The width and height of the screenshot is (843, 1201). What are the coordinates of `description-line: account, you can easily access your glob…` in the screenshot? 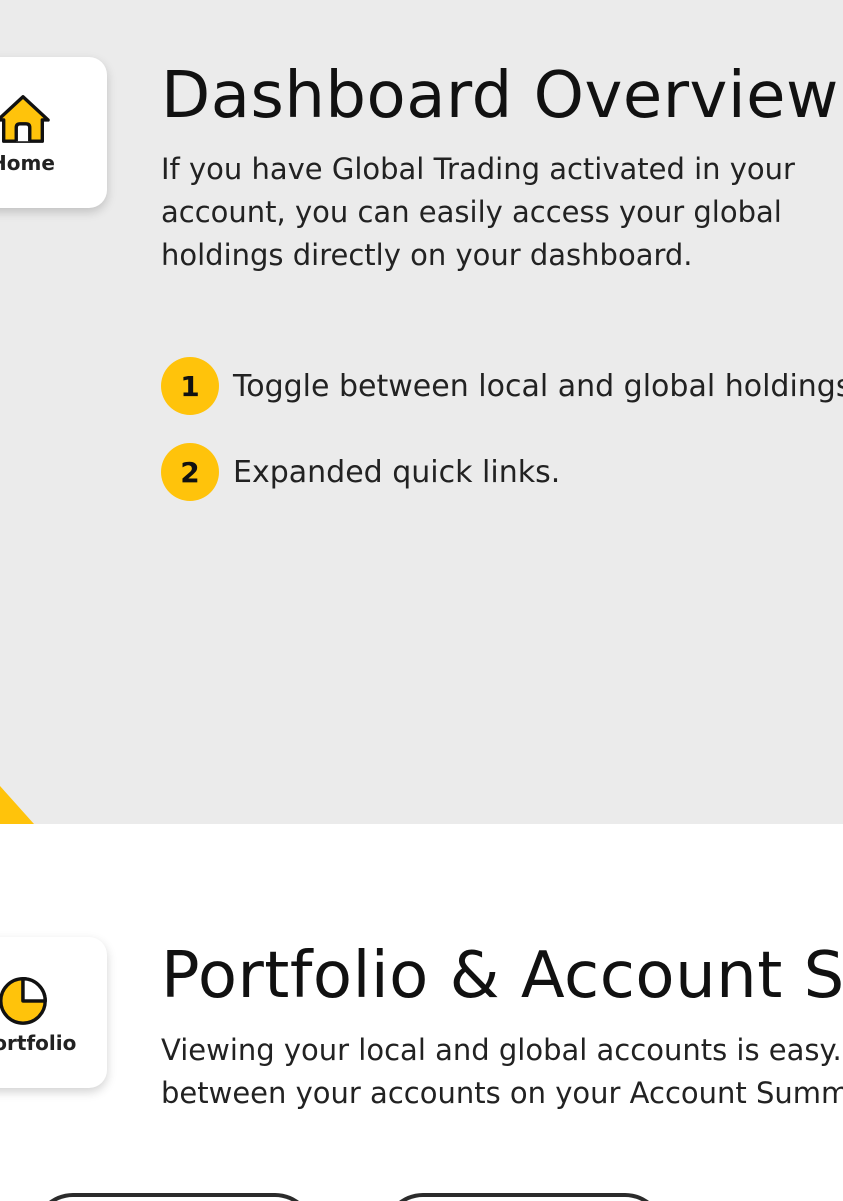 It's located at (471, 212).